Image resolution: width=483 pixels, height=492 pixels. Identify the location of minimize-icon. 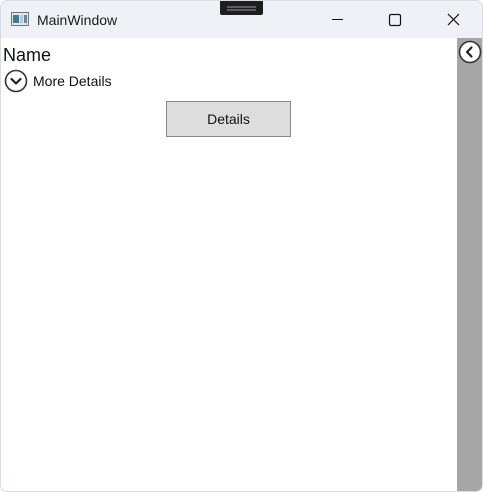
(337, 19).